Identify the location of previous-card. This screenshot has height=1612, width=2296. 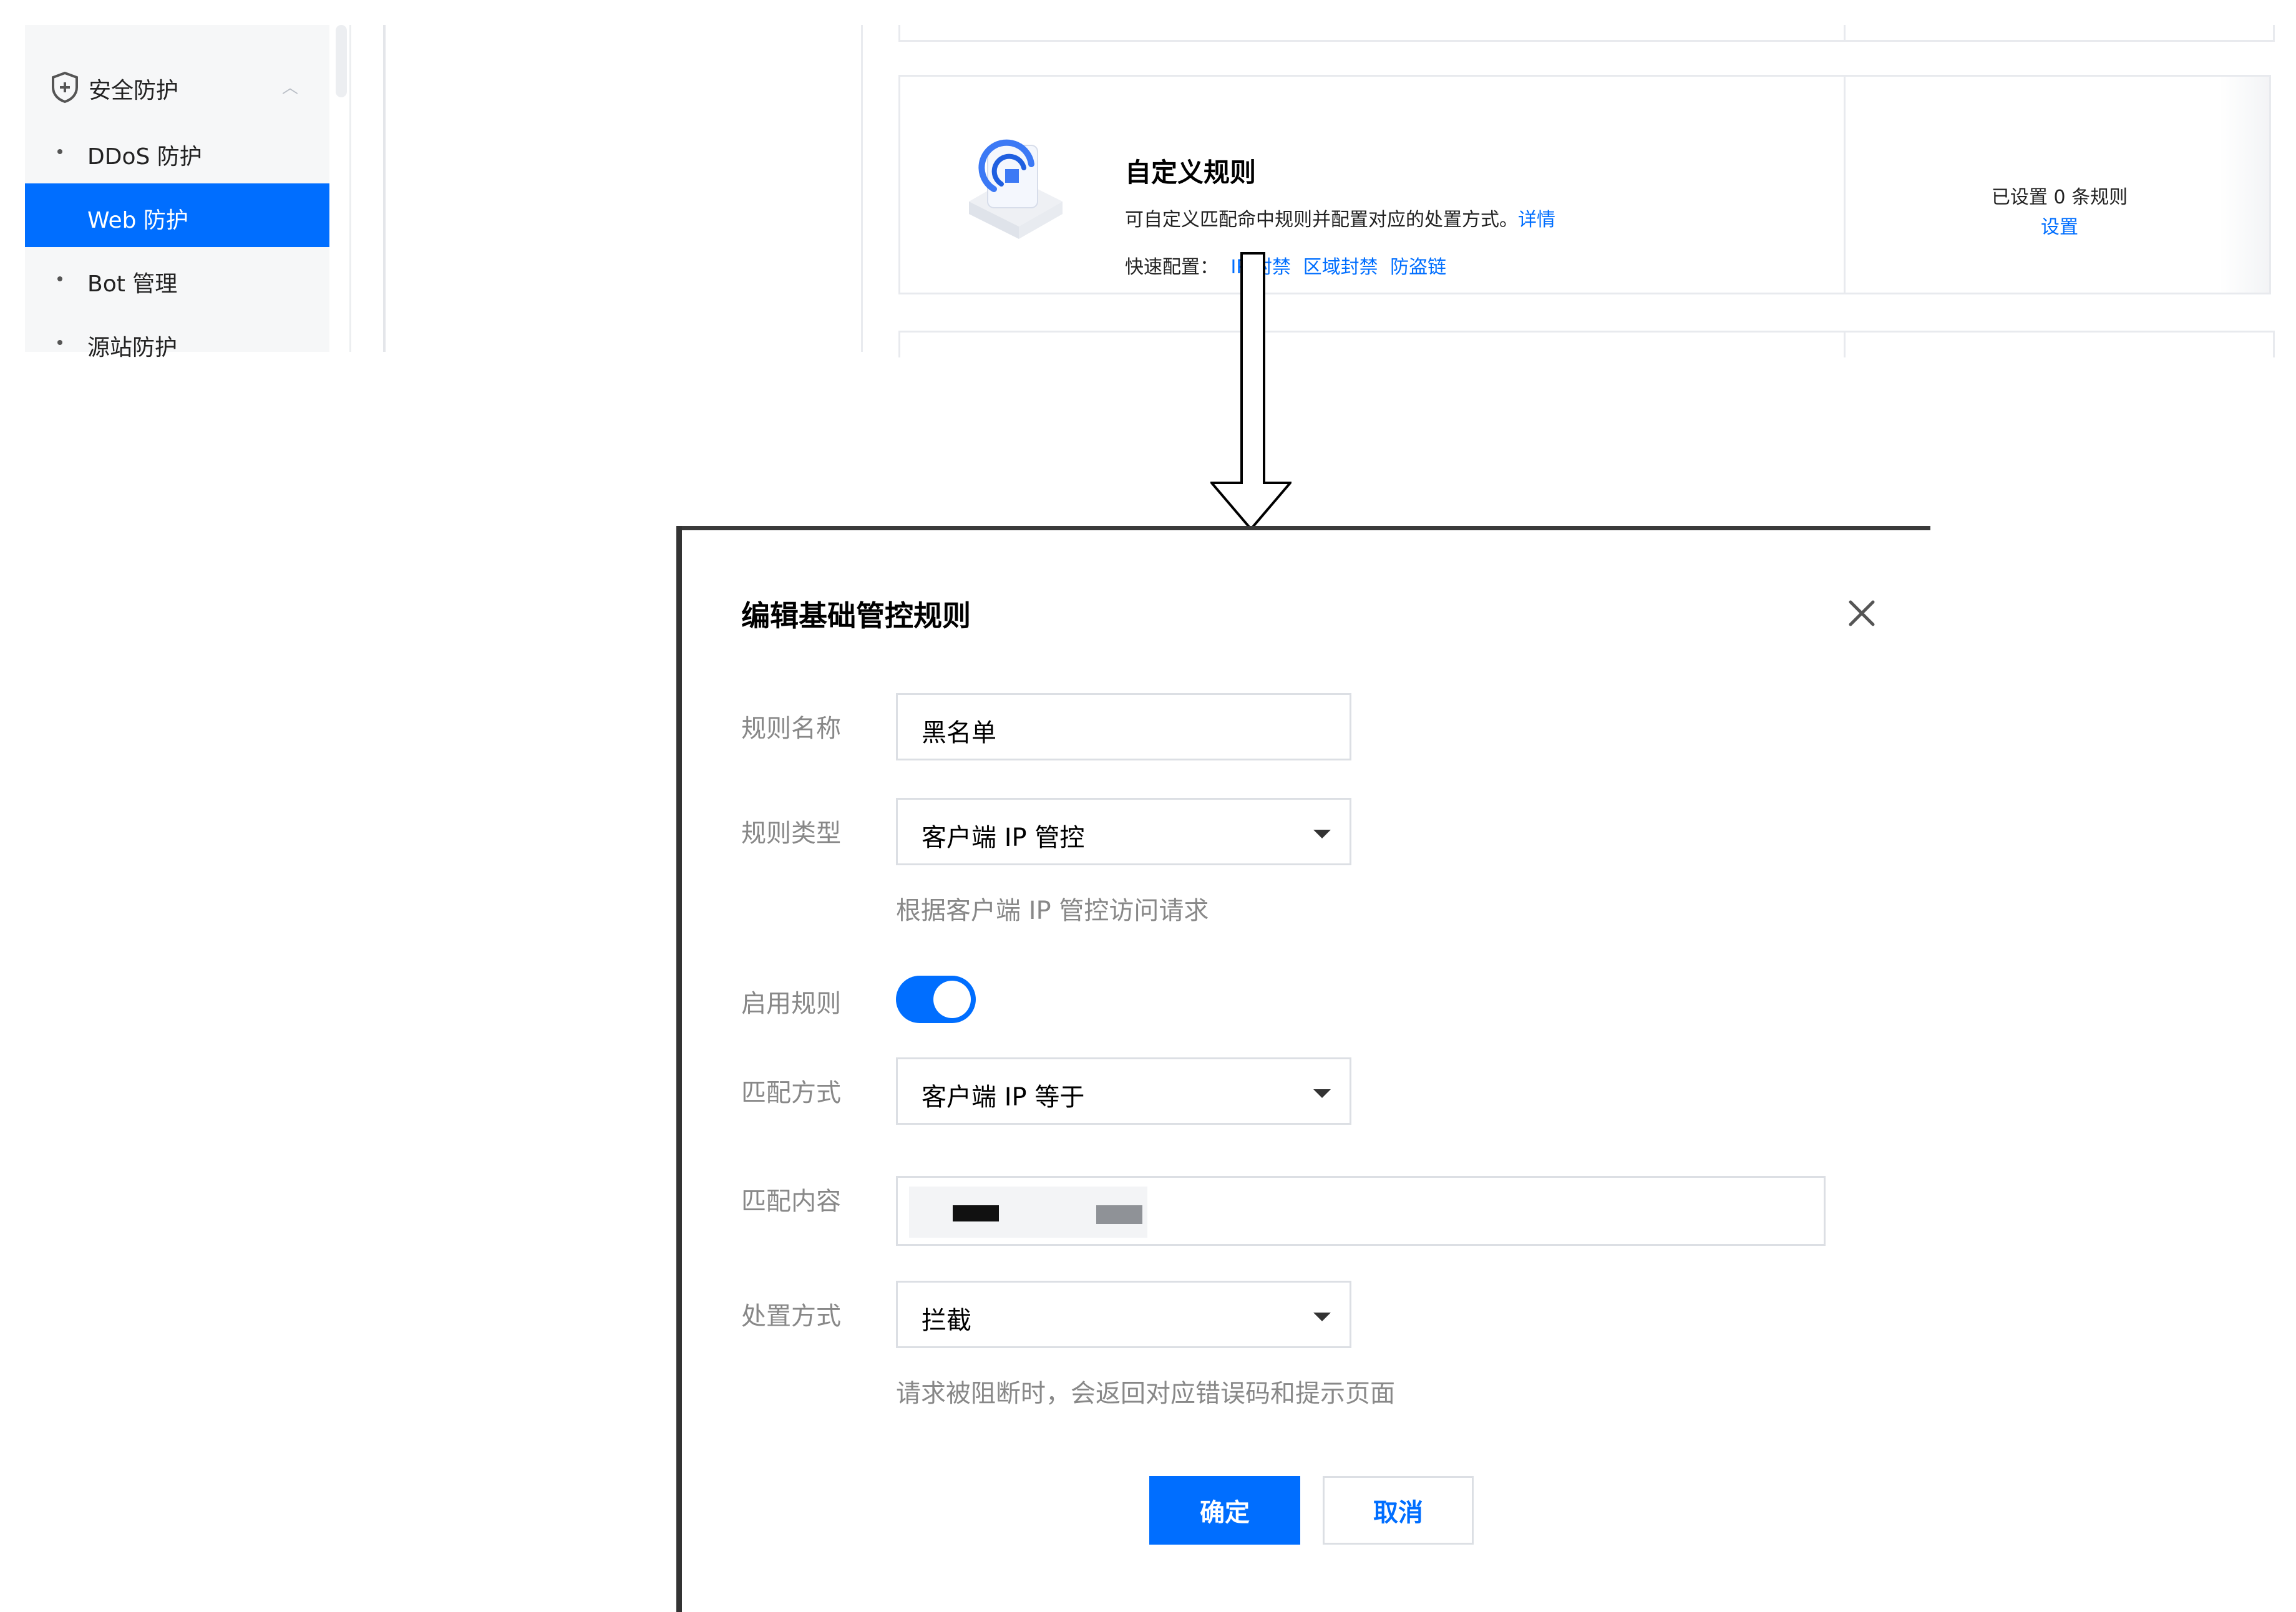
(1586, 33).